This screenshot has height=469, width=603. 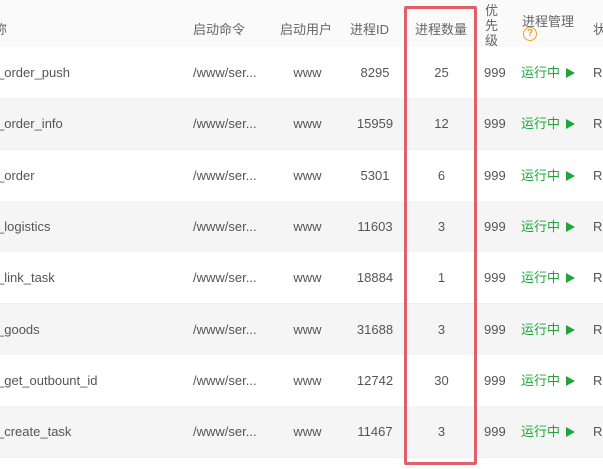 I want to click on cell-name: _get_outbount_id, so click(x=92, y=380).